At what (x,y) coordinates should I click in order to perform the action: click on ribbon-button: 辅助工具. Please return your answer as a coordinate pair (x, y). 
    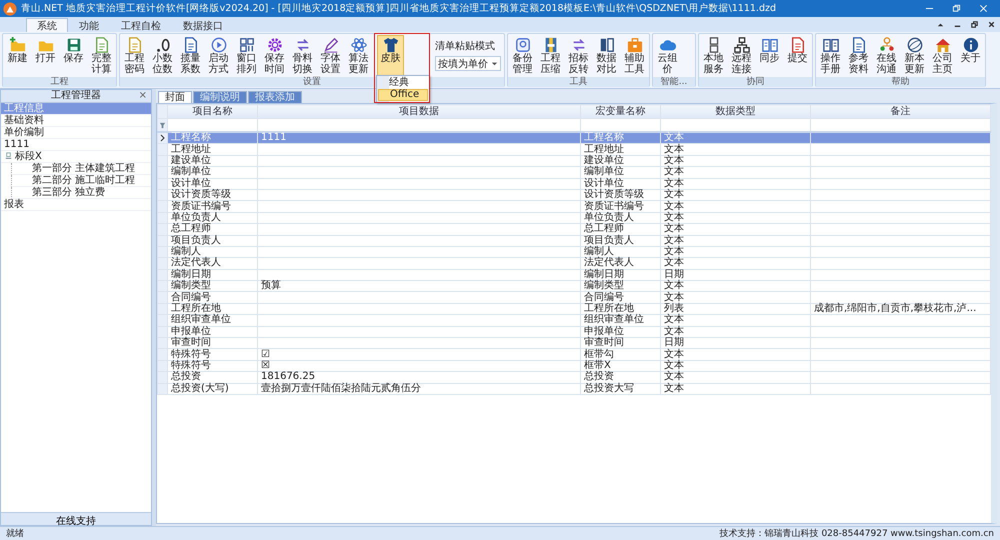
    Looking at the image, I should click on (634, 56).